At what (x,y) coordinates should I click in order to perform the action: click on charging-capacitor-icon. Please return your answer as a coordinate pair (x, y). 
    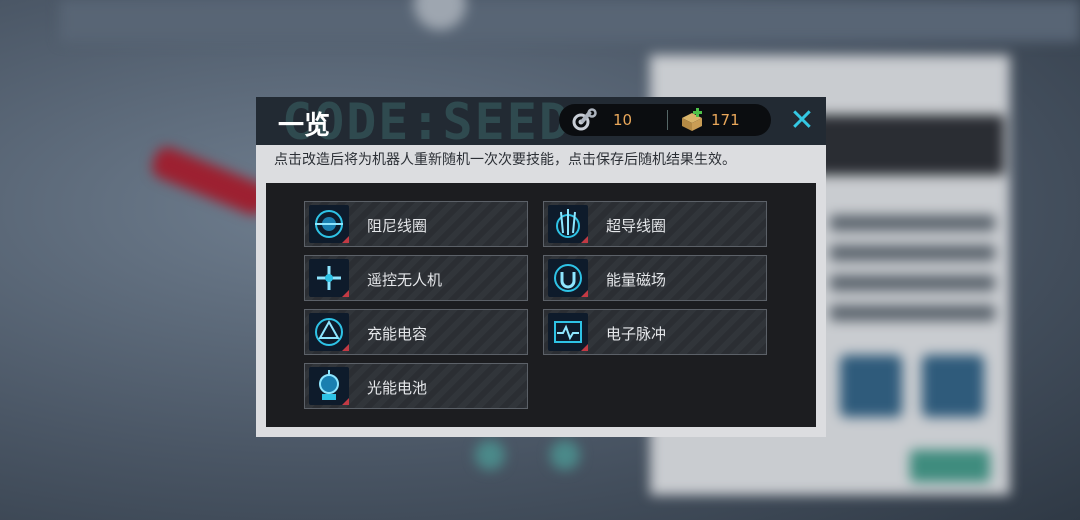
    Looking at the image, I should click on (329, 332).